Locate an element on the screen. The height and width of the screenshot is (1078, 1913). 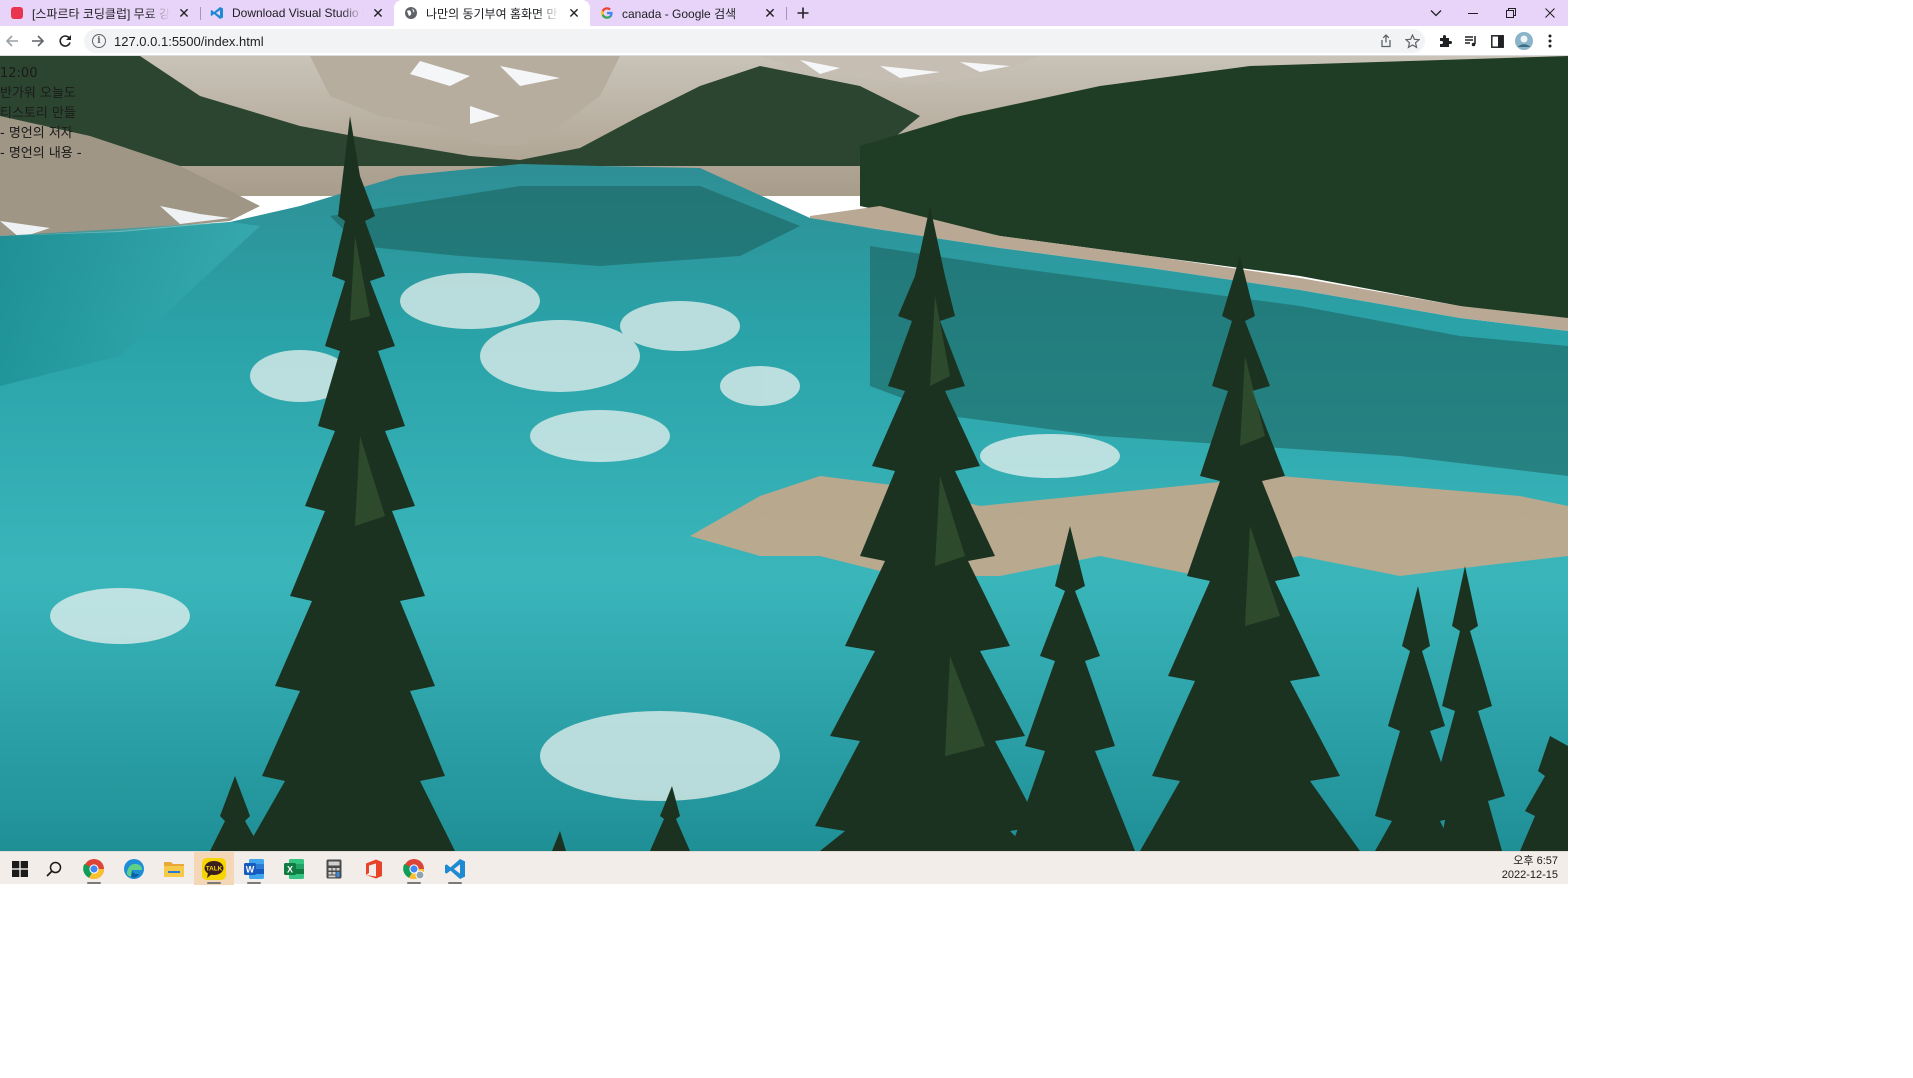
close-window-button is located at coordinates (1550, 13).